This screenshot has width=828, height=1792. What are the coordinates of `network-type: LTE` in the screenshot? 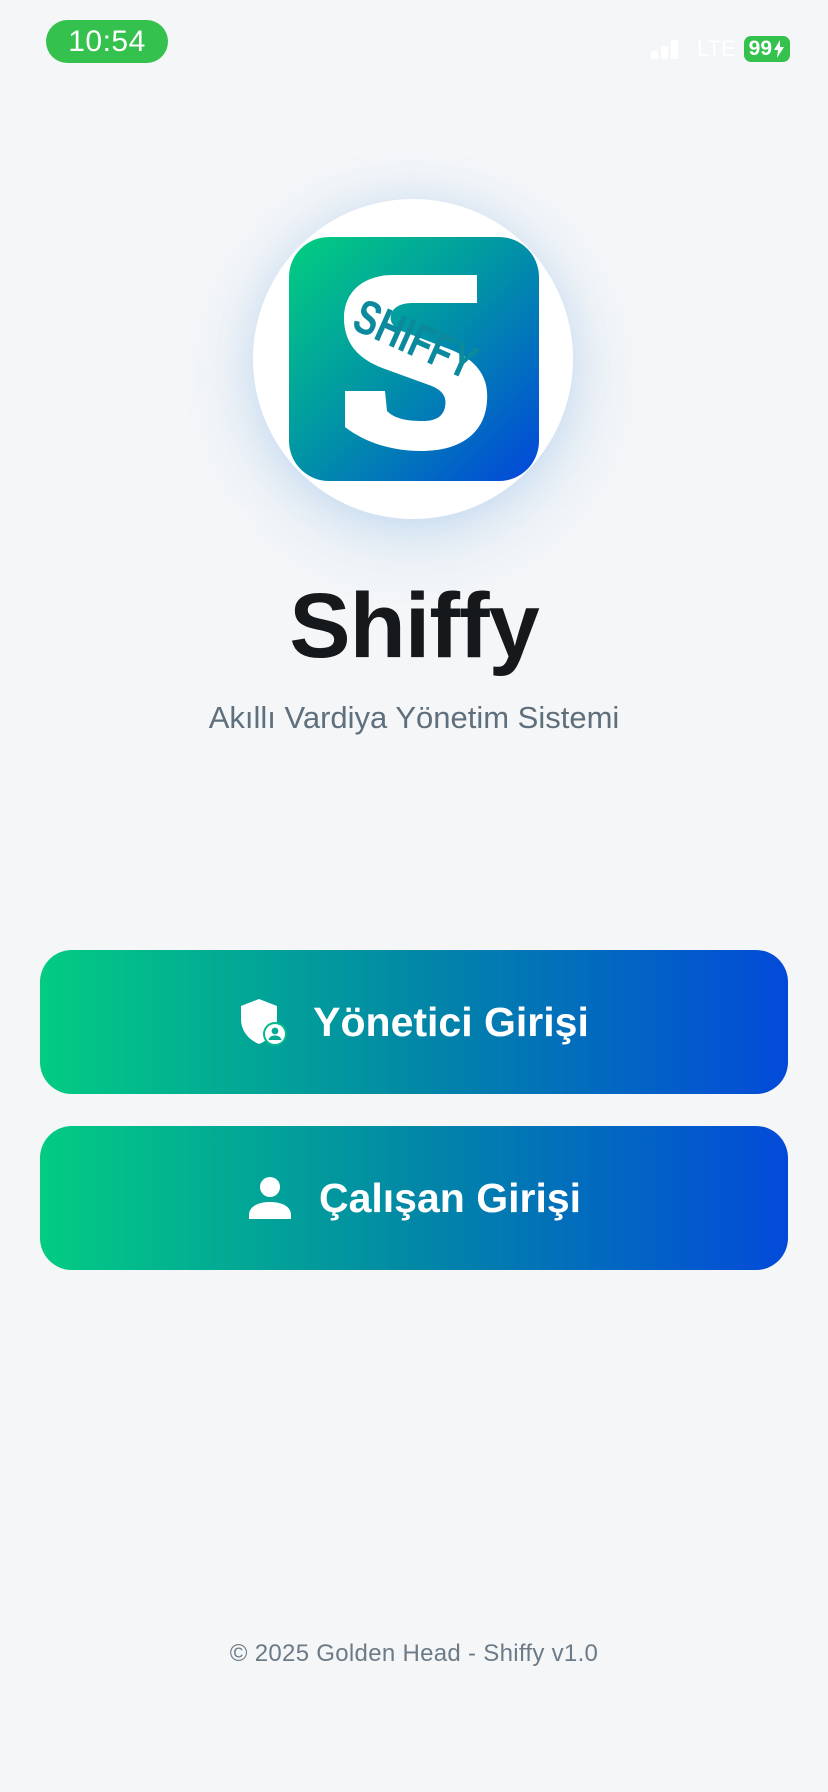 It's located at (716, 48).